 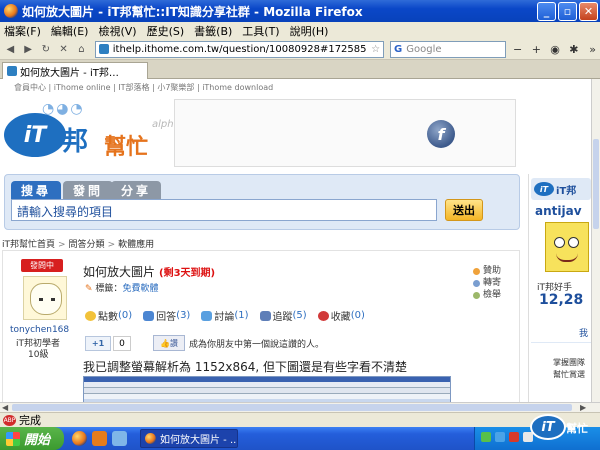 What do you see at coordinates (561, 300) in the screenshot?
I see `right-number: 12,28` at bounding box center [561, 300].